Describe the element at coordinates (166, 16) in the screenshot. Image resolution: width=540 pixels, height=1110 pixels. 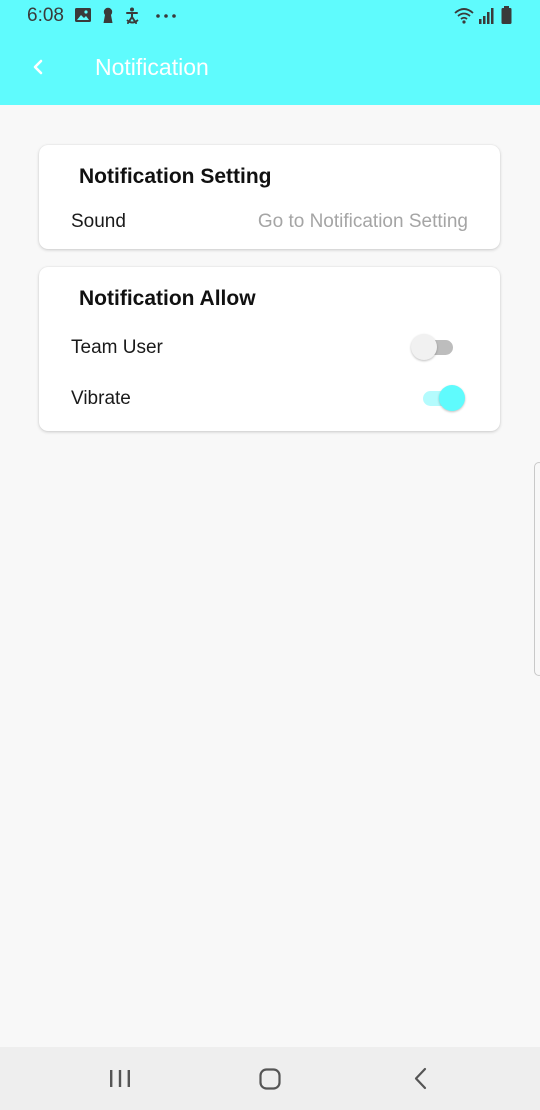
I see `more-dots-icon` at that location.